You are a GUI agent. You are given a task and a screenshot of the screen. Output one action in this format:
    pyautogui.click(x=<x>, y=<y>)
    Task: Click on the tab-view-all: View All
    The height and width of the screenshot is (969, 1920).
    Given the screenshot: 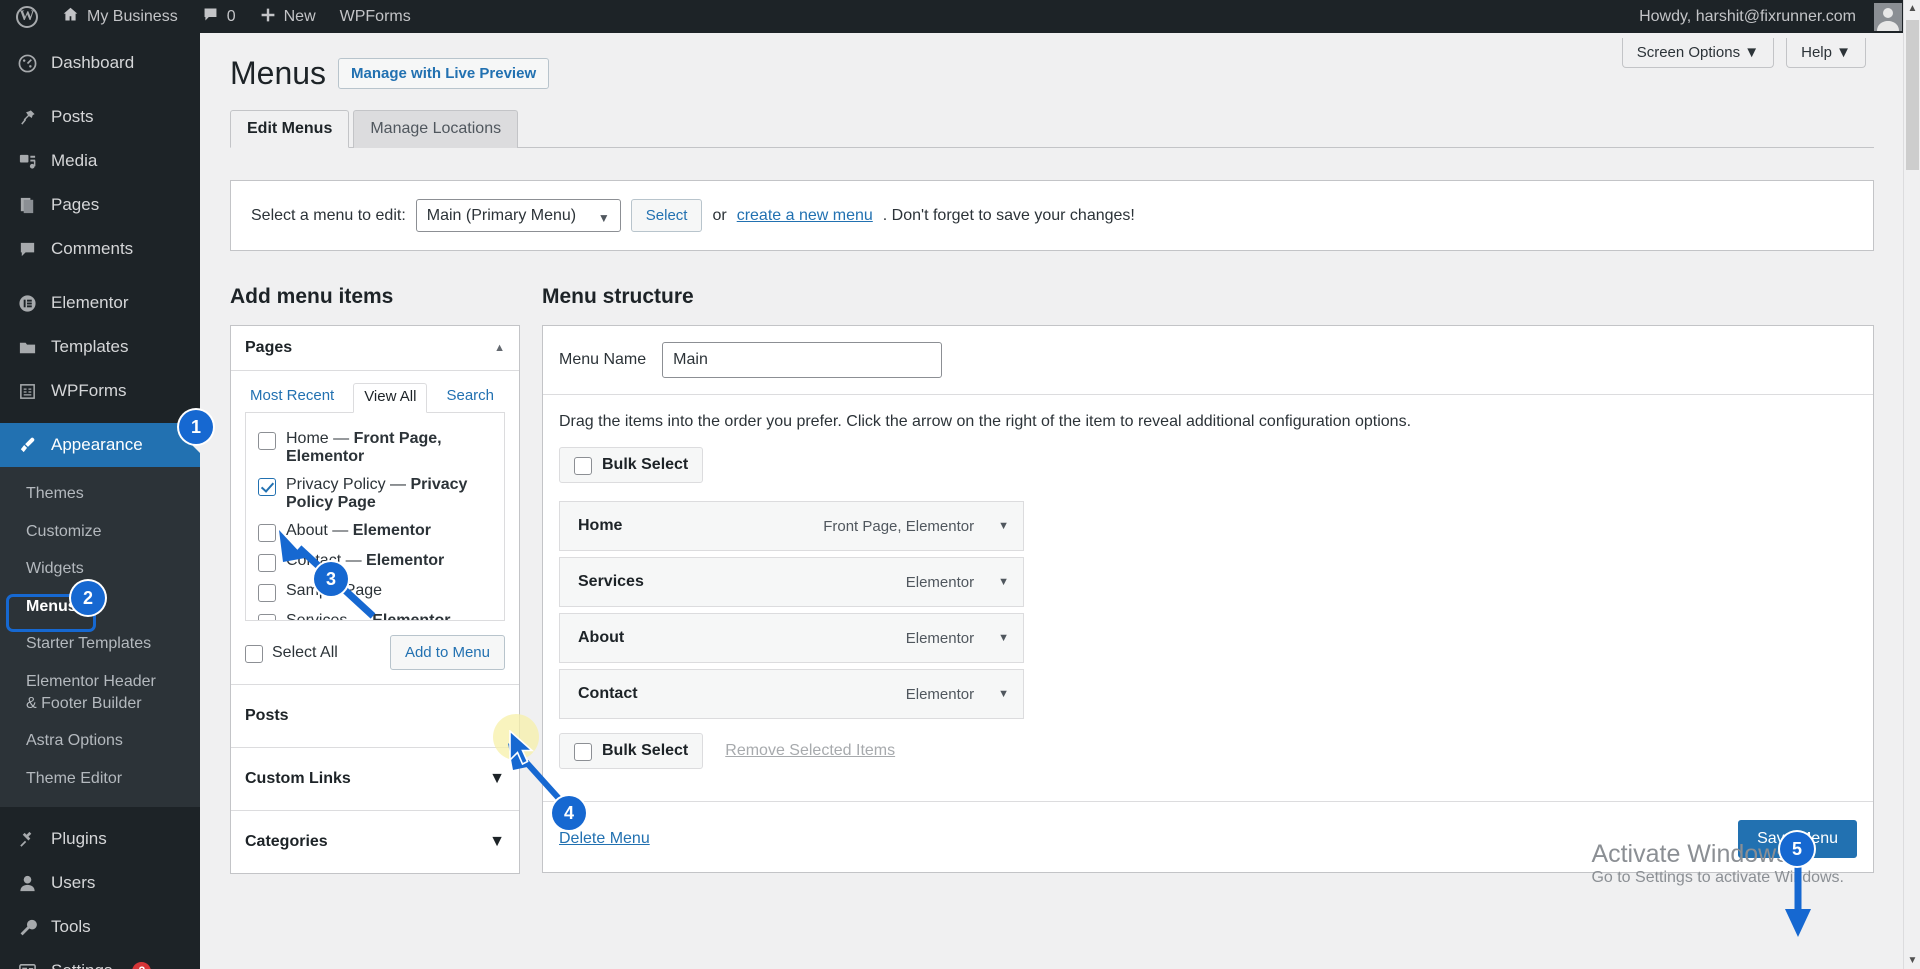 What is the action you would take?
    pyautogui.click(x=390, y=398)
    